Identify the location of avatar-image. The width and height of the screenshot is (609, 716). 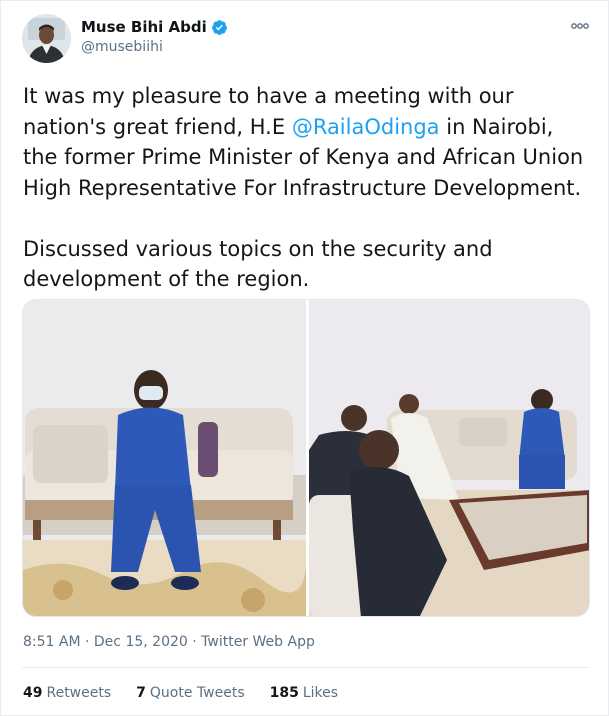
(46, 38).